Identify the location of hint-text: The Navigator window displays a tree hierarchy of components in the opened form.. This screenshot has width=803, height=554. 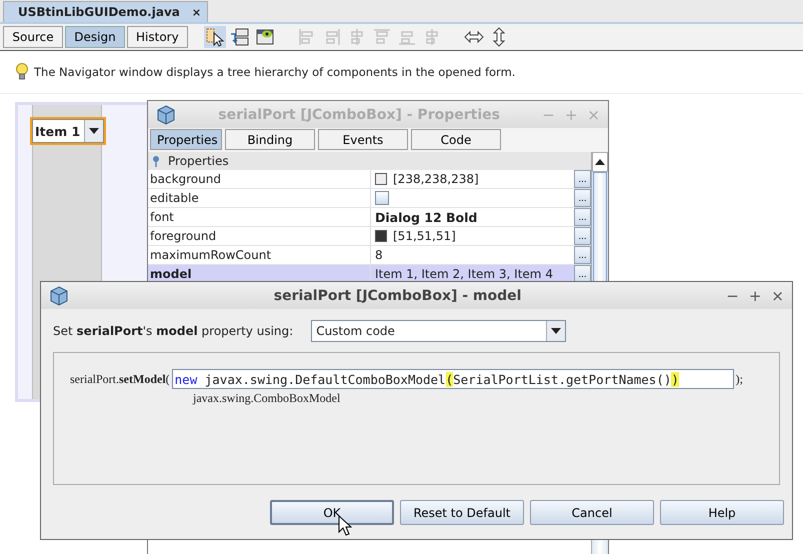
(275, 72).